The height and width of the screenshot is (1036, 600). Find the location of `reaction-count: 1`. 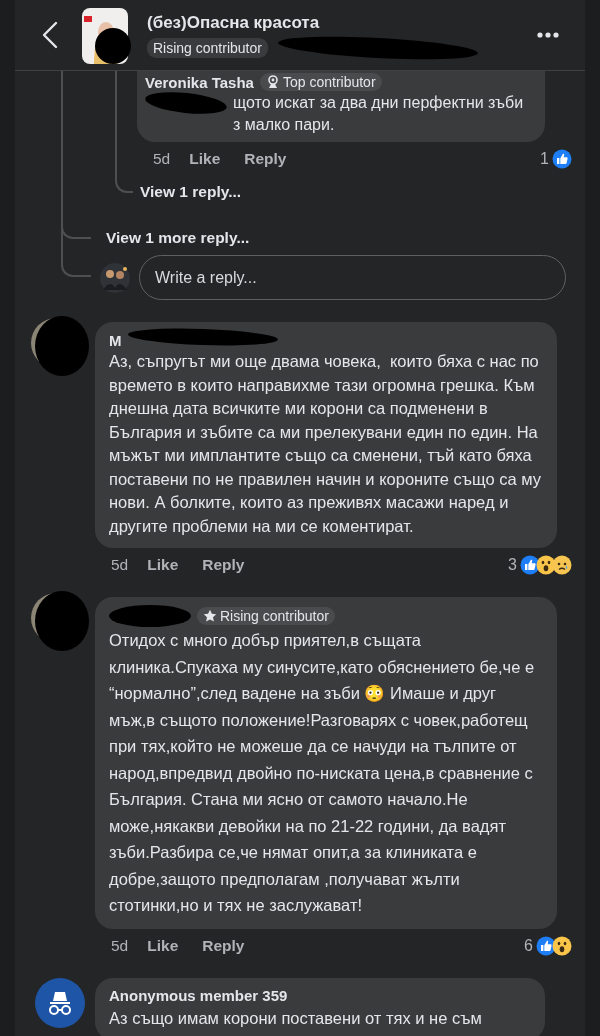

reaction-count: 1 is located at coordinates (544, 159).